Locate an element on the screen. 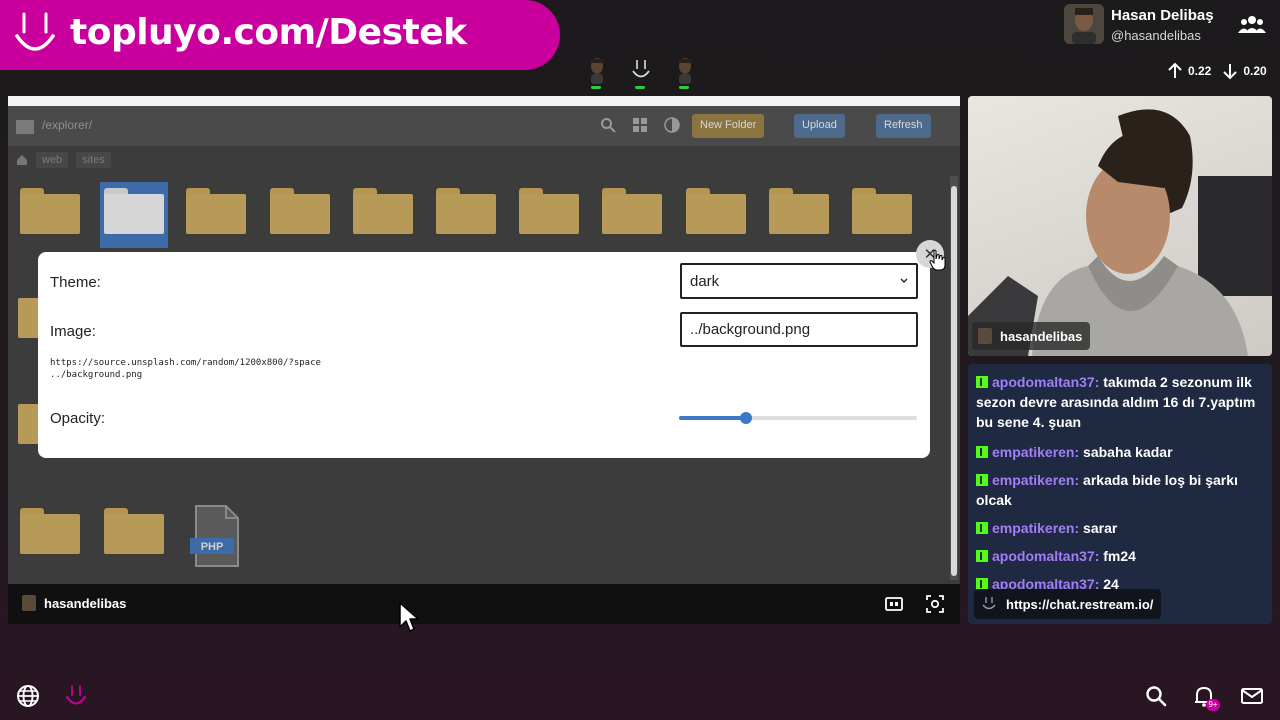 The image size is (1280, 720). chat-text: fm24 is located at coordinates (1119, 556).